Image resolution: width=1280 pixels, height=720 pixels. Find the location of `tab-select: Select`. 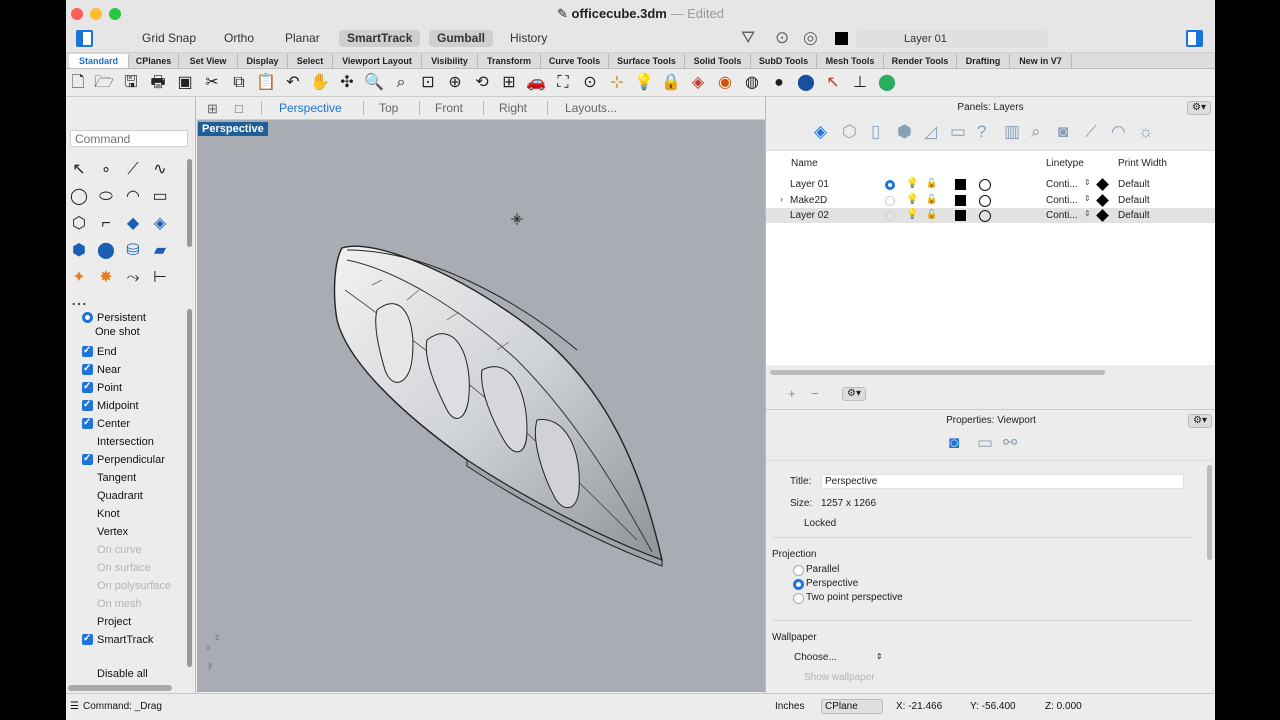

tab-select: Select is located at coordinates (310, 61).